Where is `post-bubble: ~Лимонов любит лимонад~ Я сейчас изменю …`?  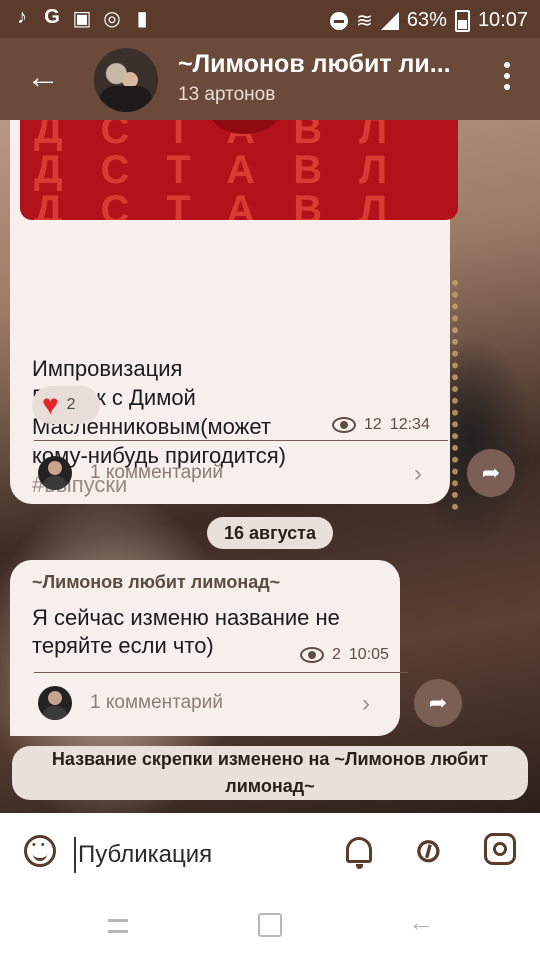
post-bubble: ~Лимонов любит лимонад~ Я сейчас изменю … is located at coordinates (209, 648).